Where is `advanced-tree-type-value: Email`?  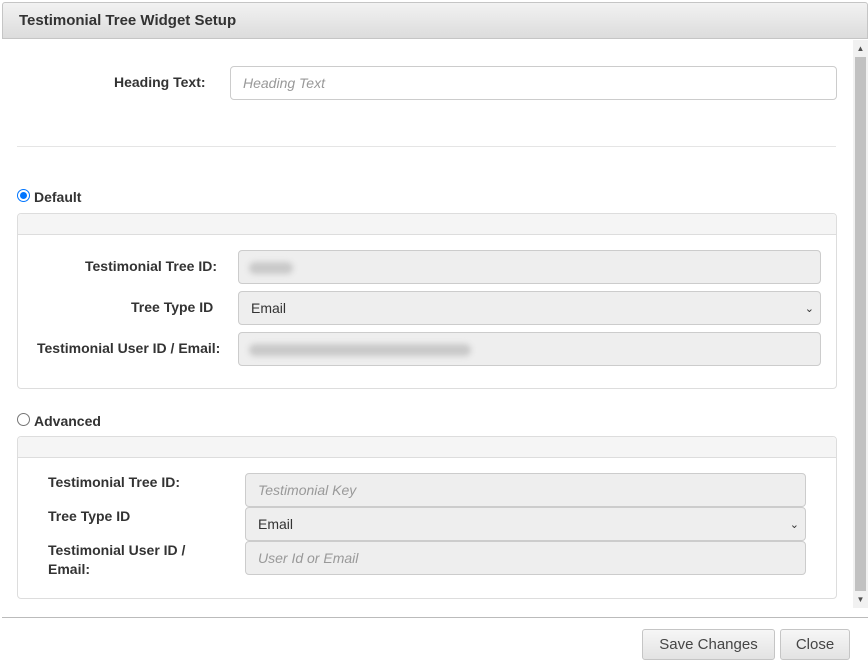 advanced-tree-type-value: Email is located at coordinates (276, 524).